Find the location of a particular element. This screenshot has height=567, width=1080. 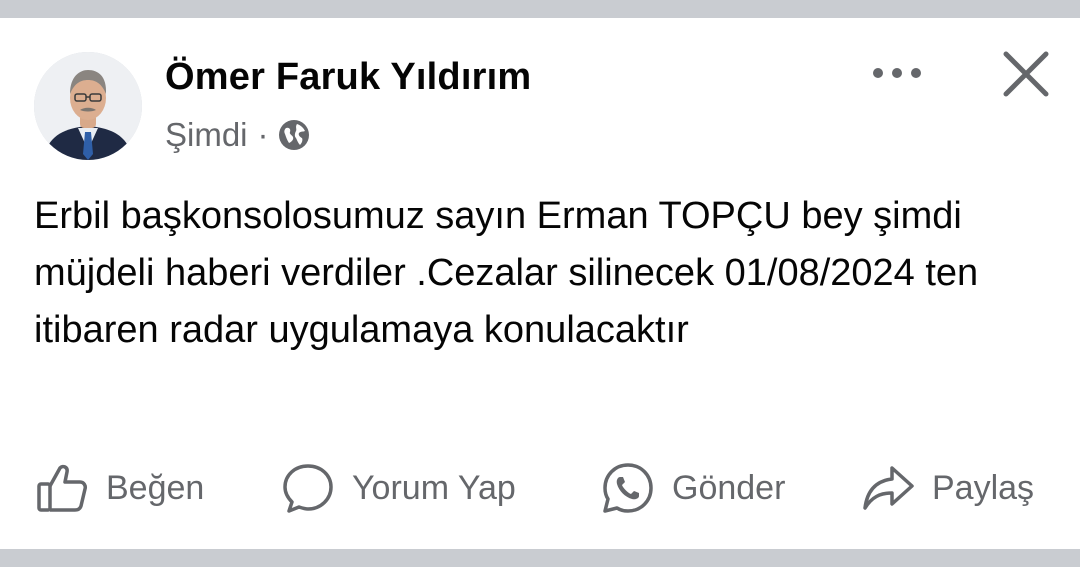

share-arrow-icon is located at coordinates (888, 488).